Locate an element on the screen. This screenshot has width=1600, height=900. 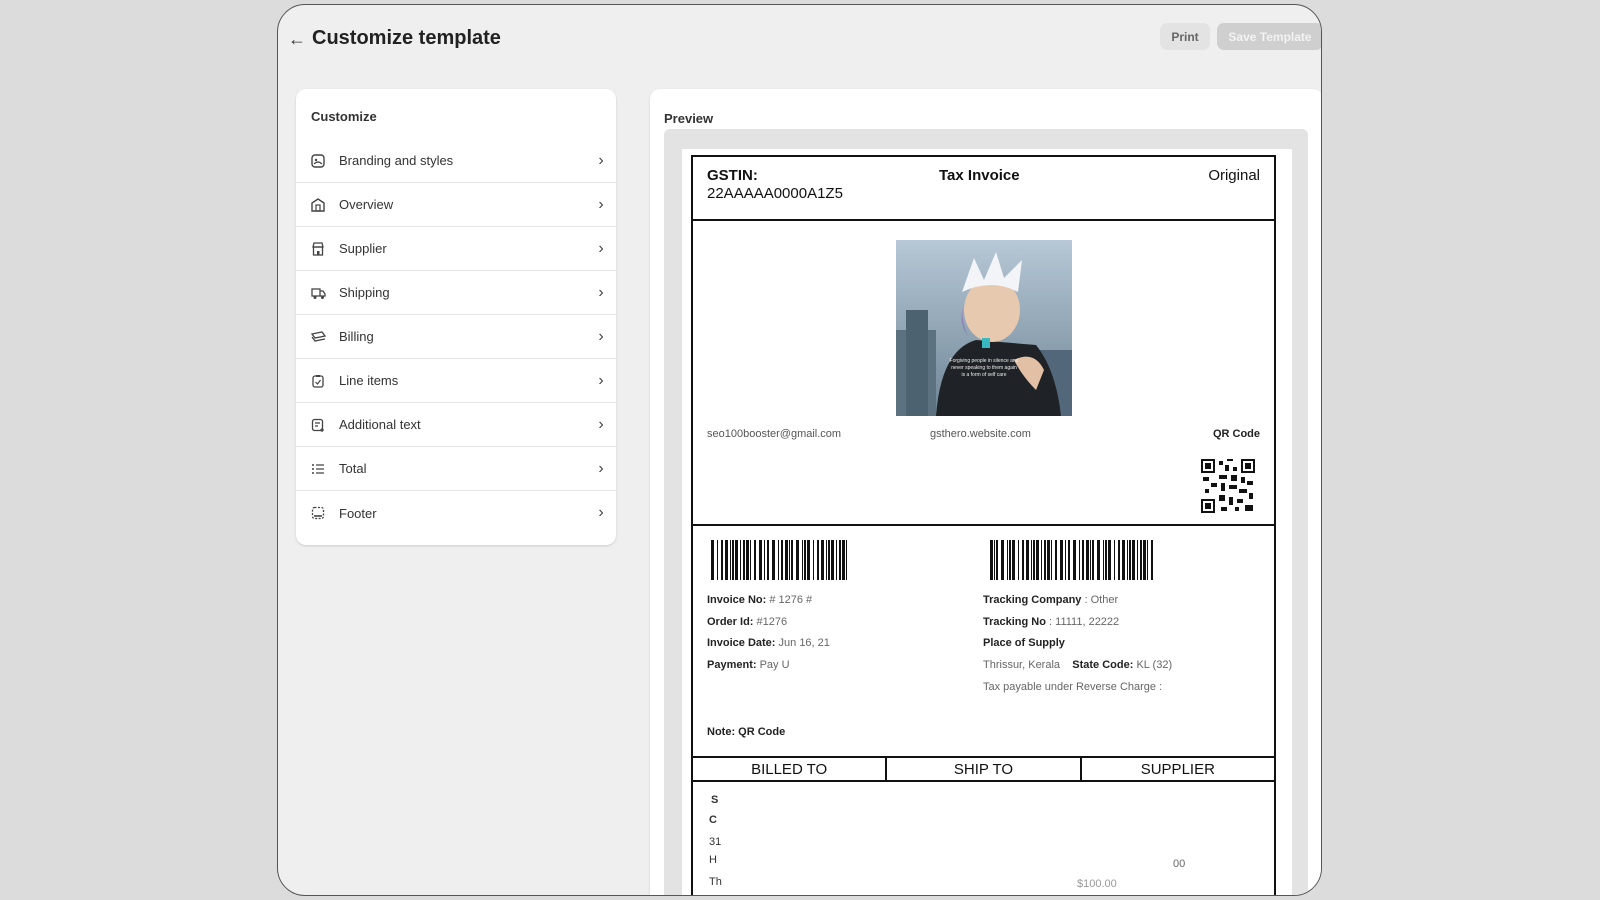
party-text-fragment: 31 is located at coordinates (715, 842).